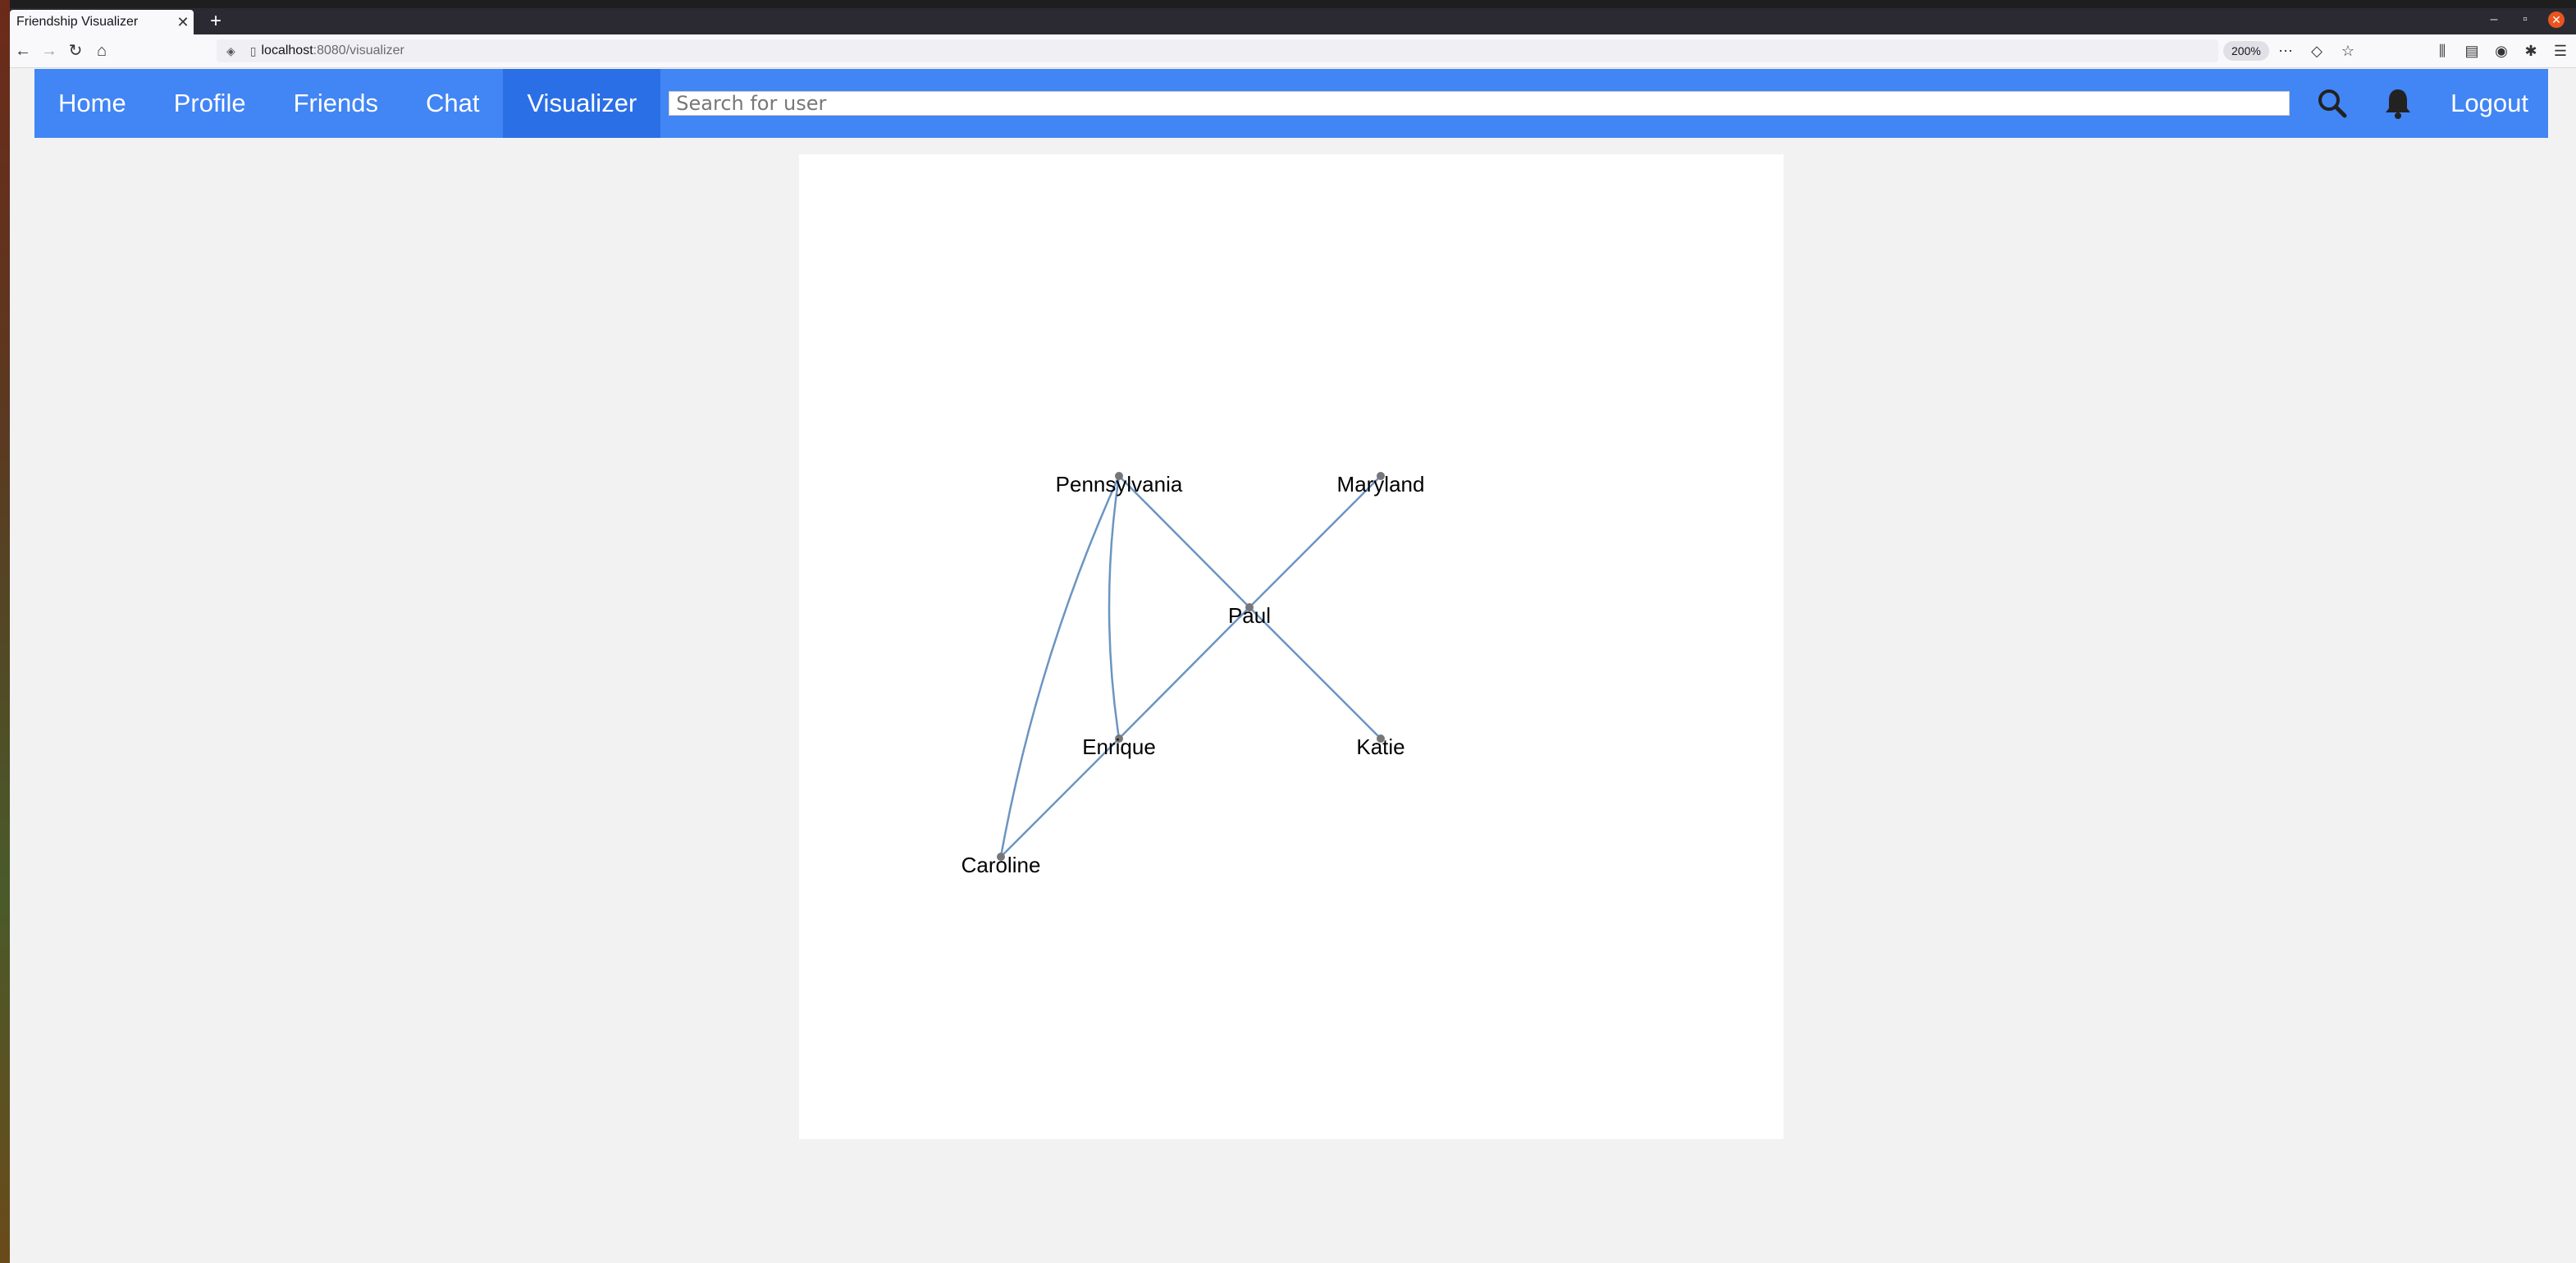 The image size is (2576, 1263). Describe the element at coordinates (2332, 103) in the screenshot. I see `search-icon` at that location.